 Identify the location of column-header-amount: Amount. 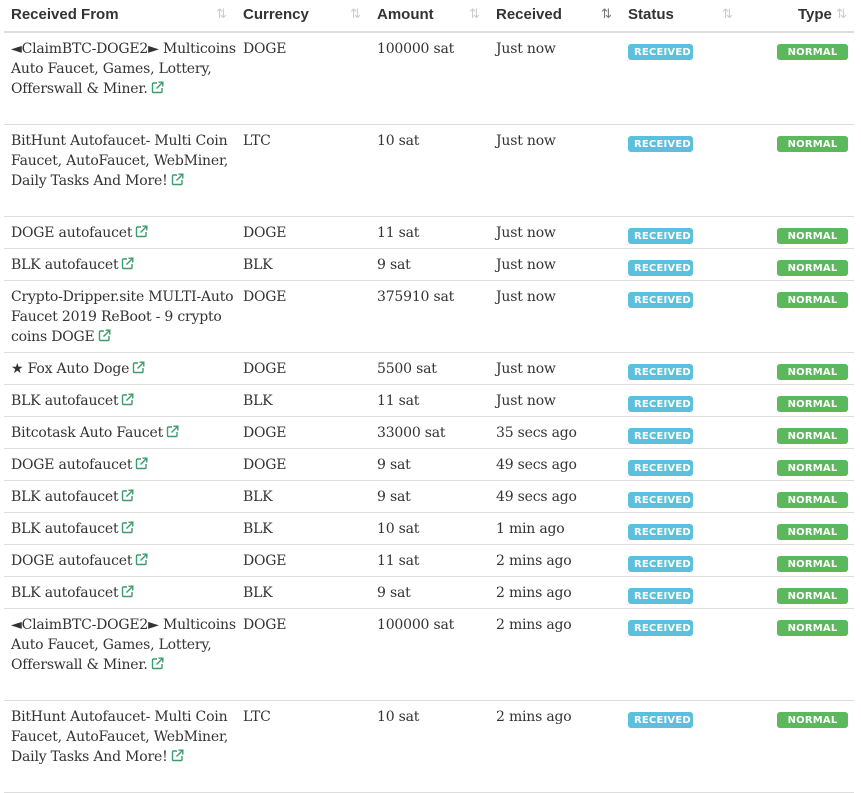
(405, 14).